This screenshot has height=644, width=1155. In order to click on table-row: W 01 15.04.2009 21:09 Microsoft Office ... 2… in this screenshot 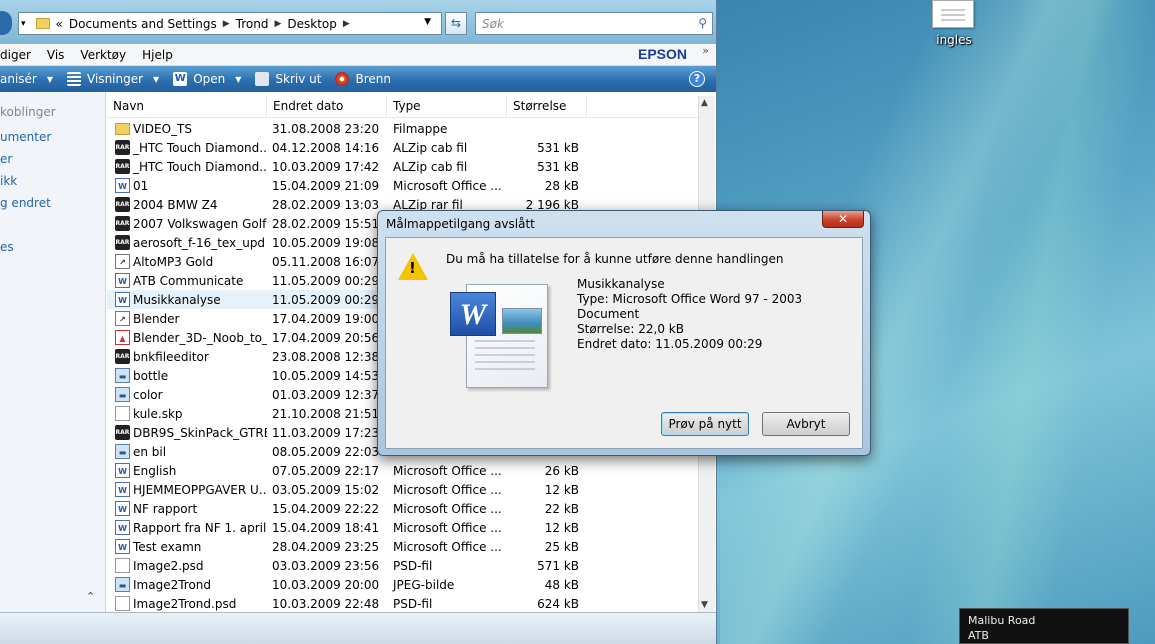, I will do `click(406, 185)`.